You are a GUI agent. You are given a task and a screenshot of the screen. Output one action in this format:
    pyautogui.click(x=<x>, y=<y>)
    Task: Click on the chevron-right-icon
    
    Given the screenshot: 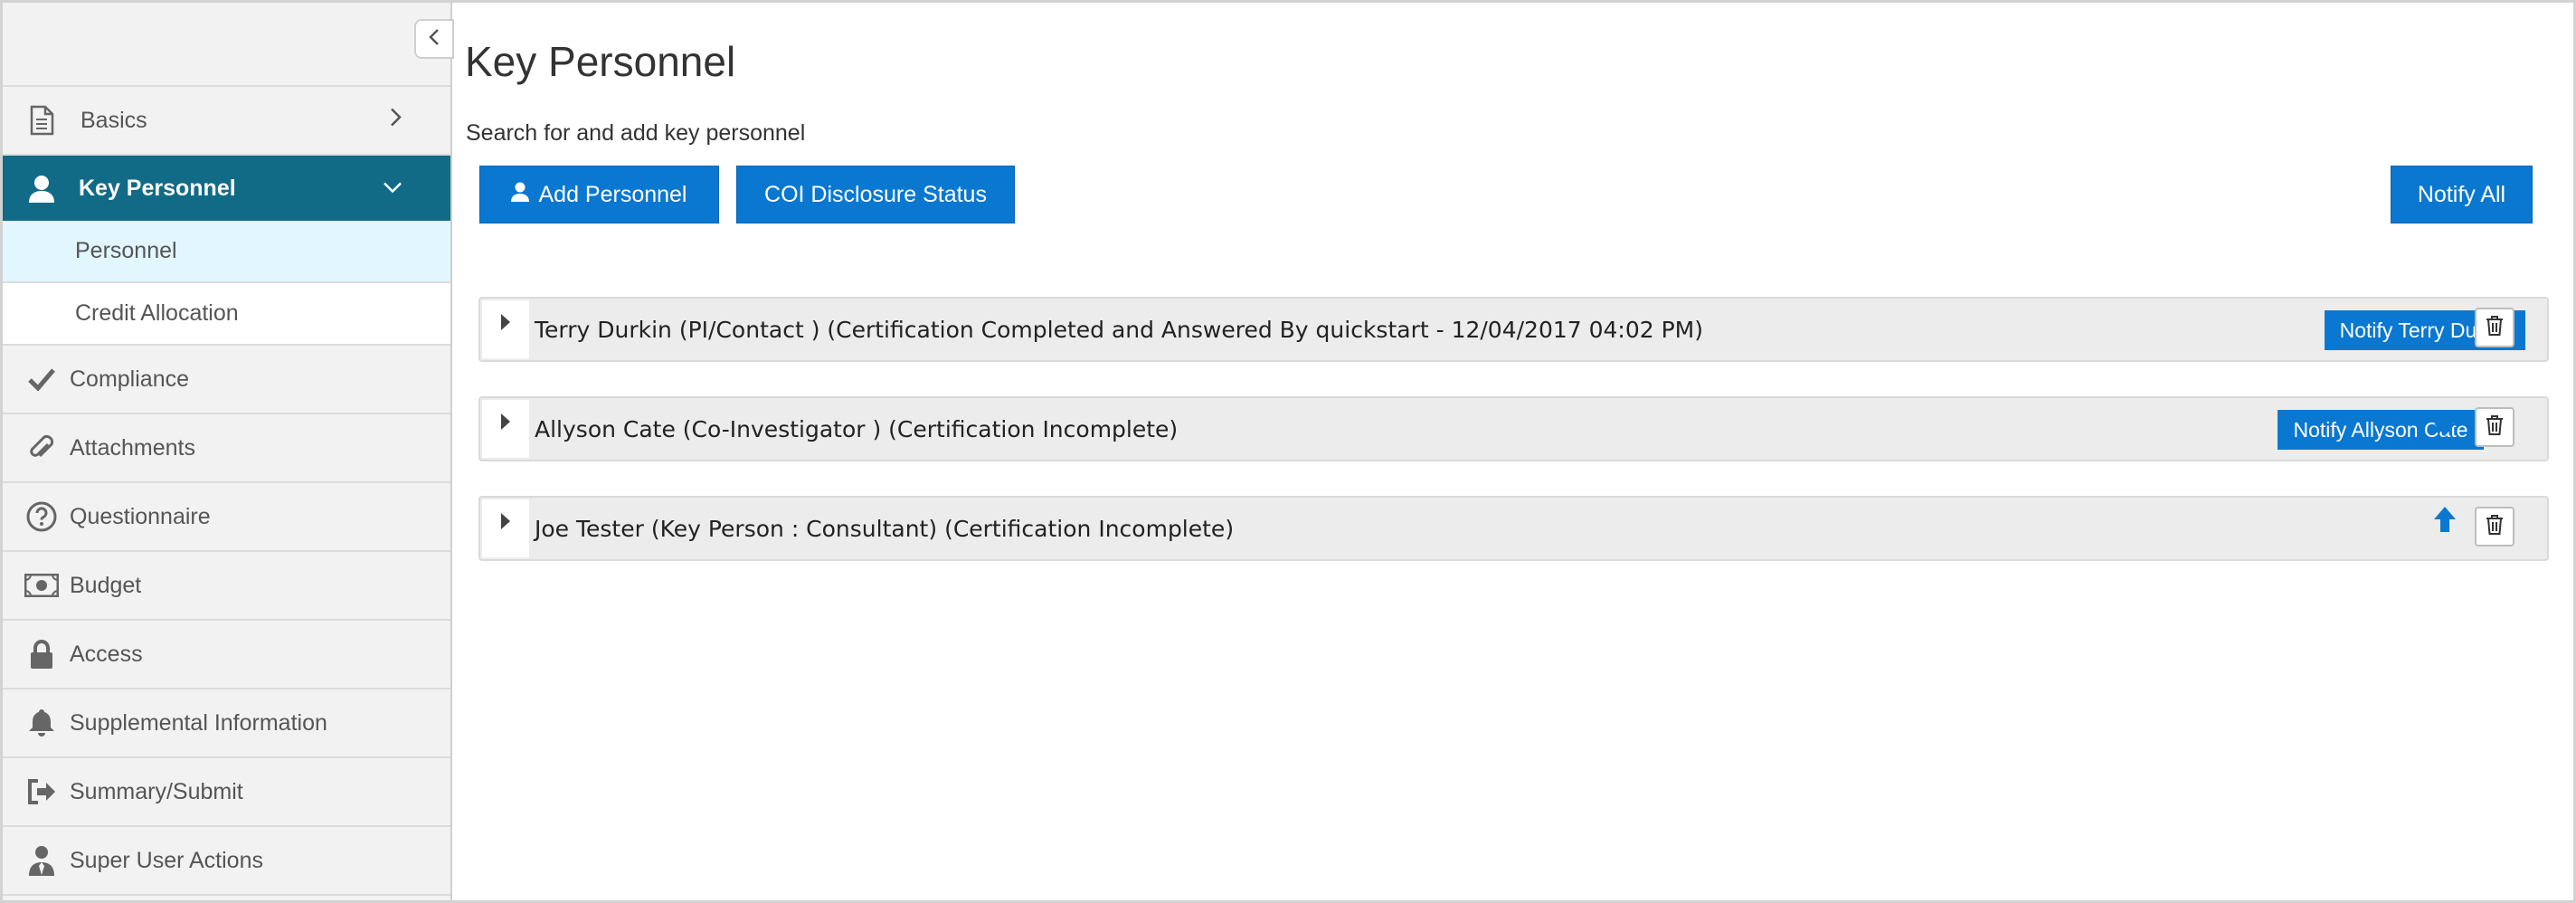 What is the action you would take?
    pyautogui.click(x=396, y=121)
    